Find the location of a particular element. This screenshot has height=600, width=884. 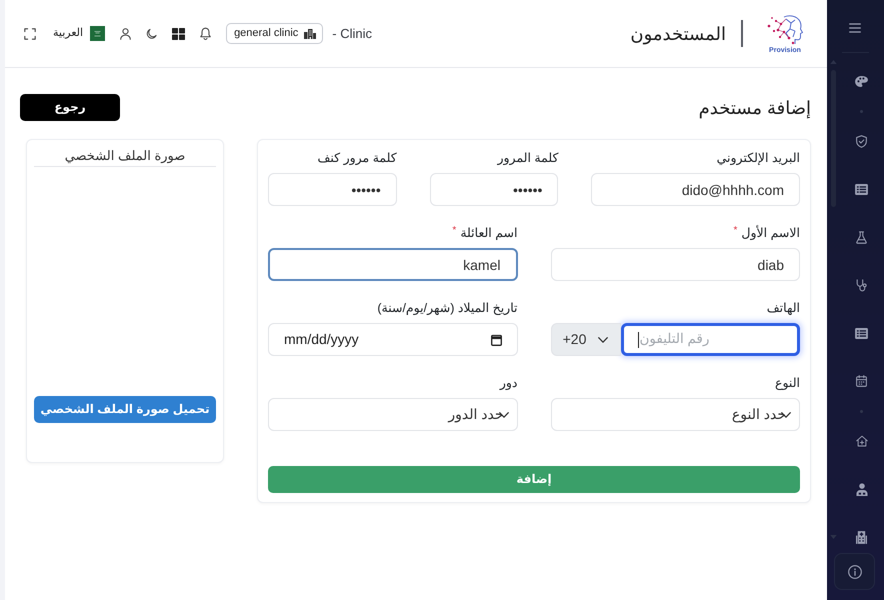

field-label: النوع is located at coordinates (787, 383).